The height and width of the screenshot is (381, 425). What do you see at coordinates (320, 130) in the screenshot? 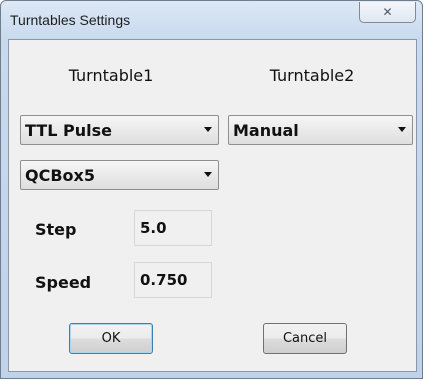
I see `turntable2-mode-select: Manual` at bounding box center [320, 130].